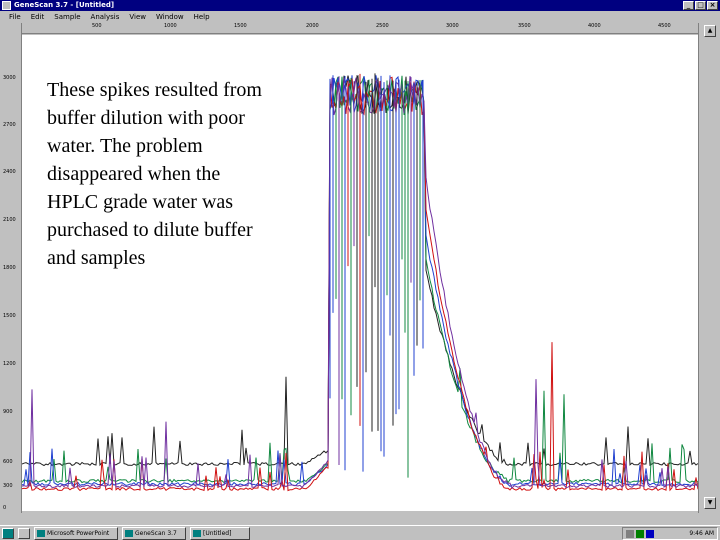  What do you see at coordinates (712, 5) in the screenshot?
I see `close-button: ×` at bounding box center [712, 5].